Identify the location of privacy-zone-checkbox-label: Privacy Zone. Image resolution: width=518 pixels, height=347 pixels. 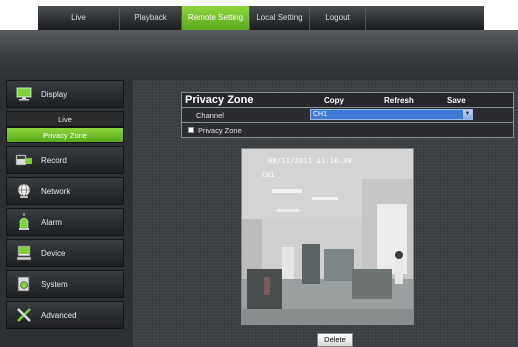
(220, 130).